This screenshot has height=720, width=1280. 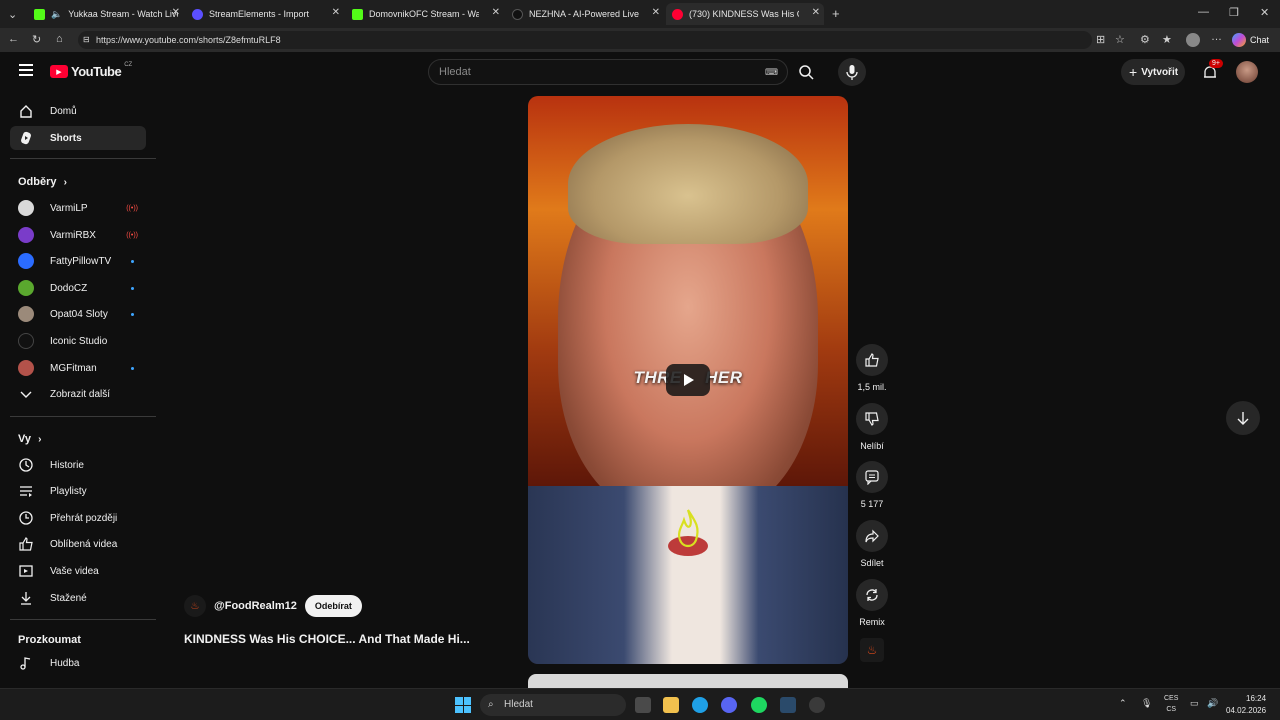 I want to click on clock-time: 16:24, so click(x=1256, y=698).